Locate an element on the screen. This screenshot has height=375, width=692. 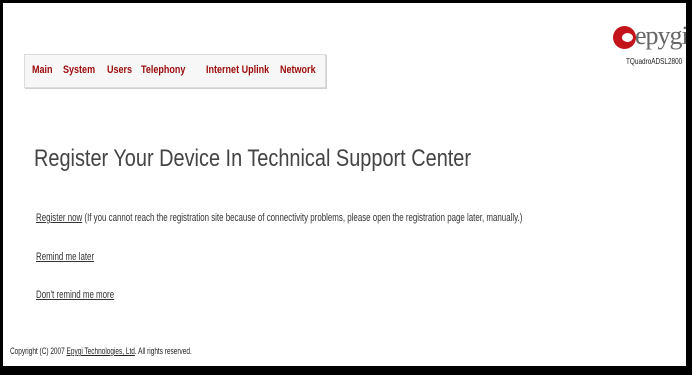
menu-internet-uplink: Internet Uplink is located at coordinates (237, 70).